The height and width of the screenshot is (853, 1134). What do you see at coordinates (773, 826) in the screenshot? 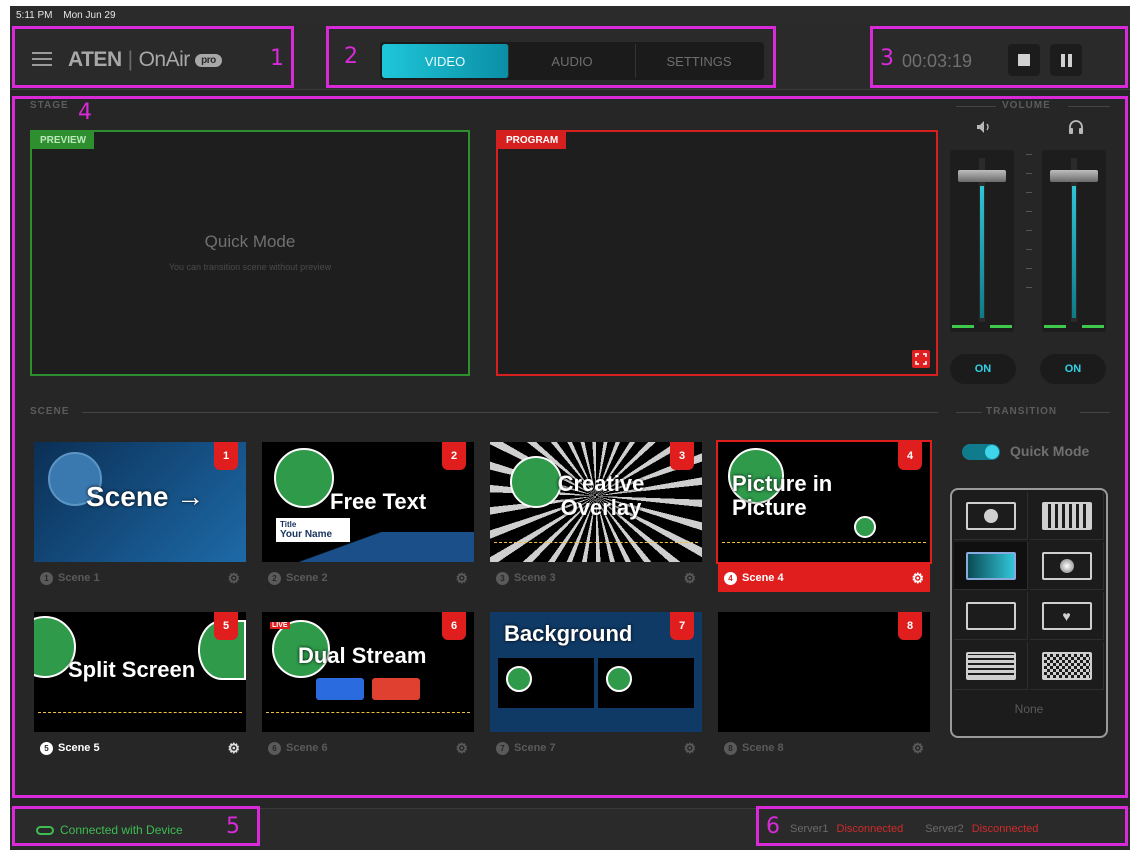
I see `annotation-number-6: 6` at bounding box center [773, 826].